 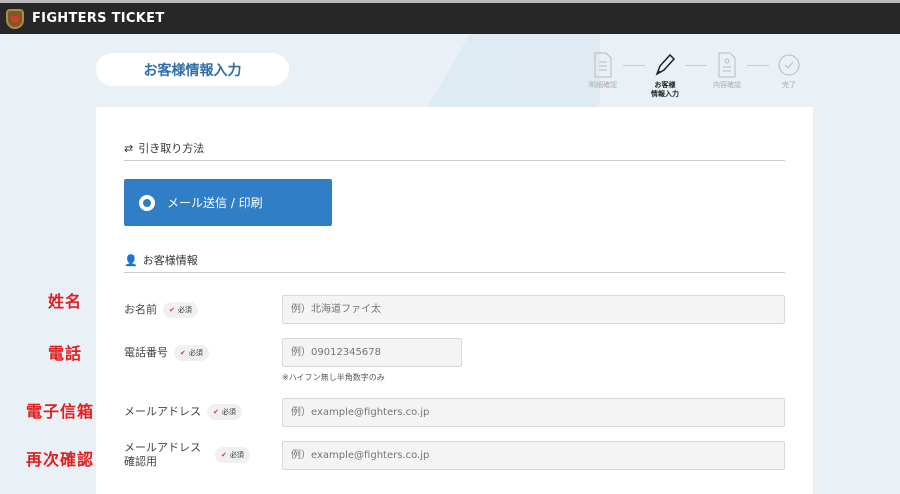 What do you see at coordinates (187, 455) in the screenshot?
I see `email-confirm-label: メールアドレス 確認用 ✔ 必須` at bounding box center [187, 455].